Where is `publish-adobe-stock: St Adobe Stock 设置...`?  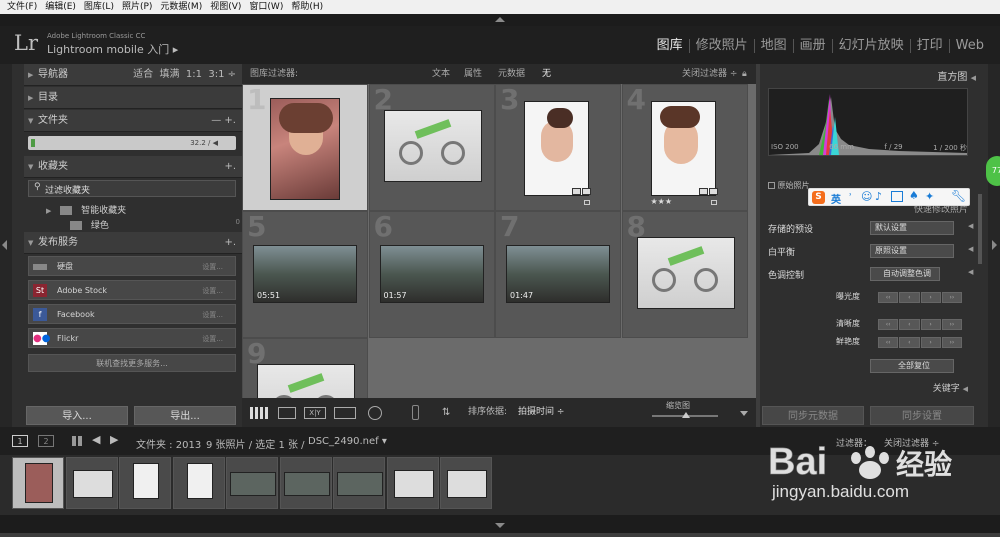 publish-adobe-stock: St Adobe Stock 设置... is located at coordinates (132, 290).